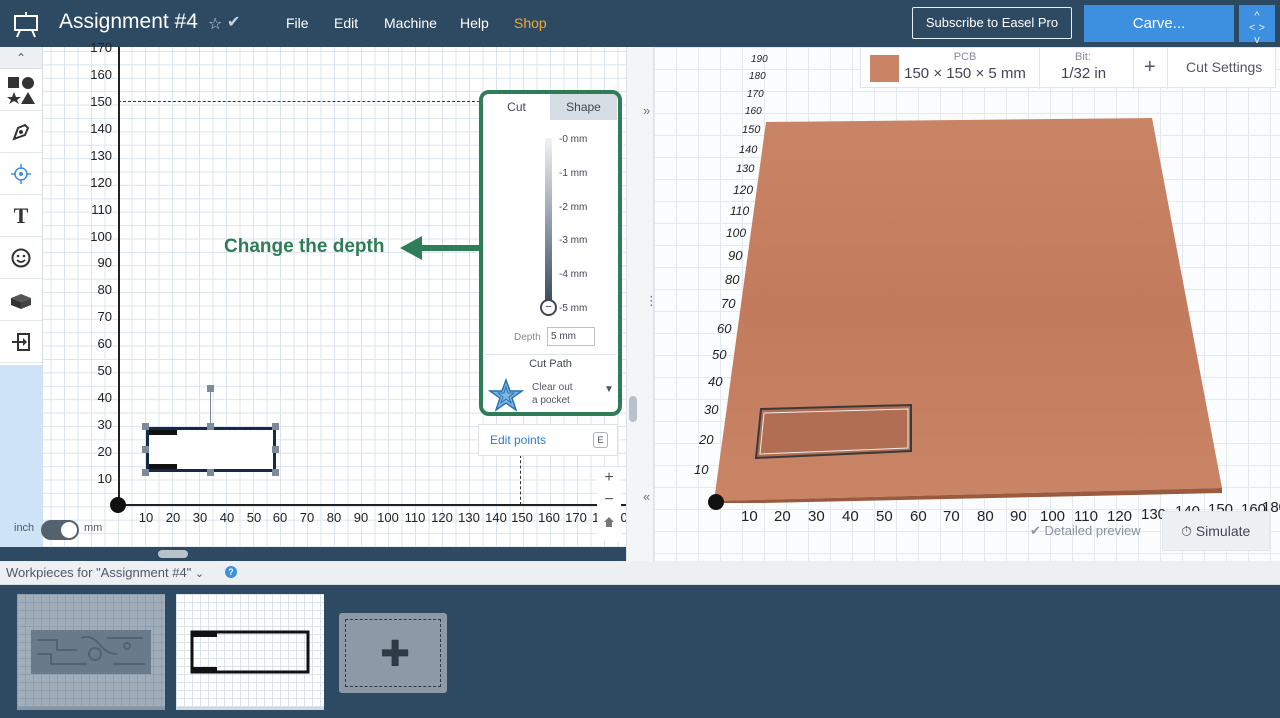 This screenshot has height=718, width=1280. What do you see at coordinates (101, 47) in the screenshot?
I see `y-tick-label: 170` at bounding box center [101, 47].